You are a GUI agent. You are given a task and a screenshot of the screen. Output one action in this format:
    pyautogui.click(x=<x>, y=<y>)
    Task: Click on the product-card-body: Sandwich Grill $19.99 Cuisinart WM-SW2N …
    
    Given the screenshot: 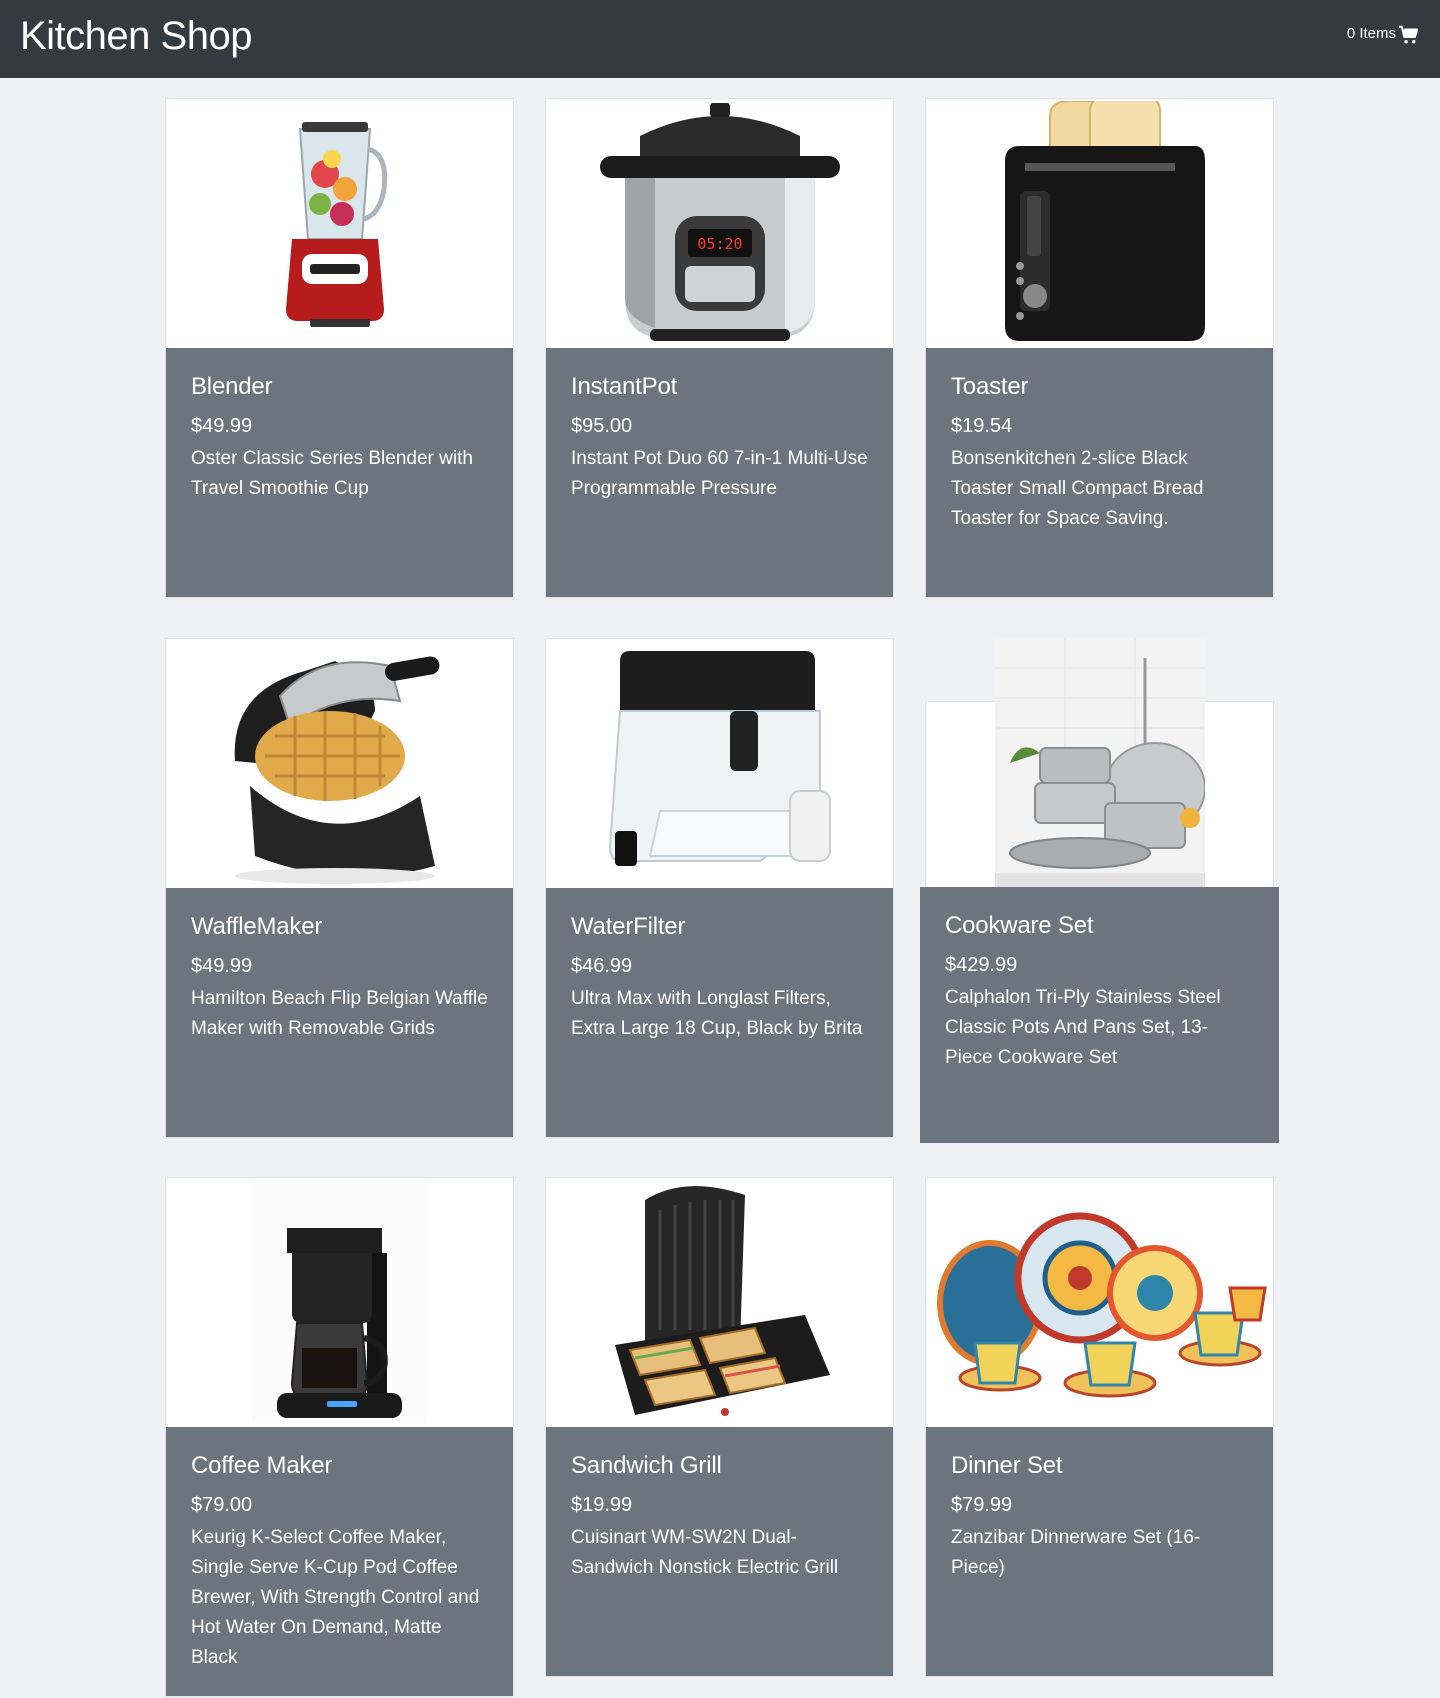 What is the action you would take?
    pyautogui.click(x=719, y=1551)
    